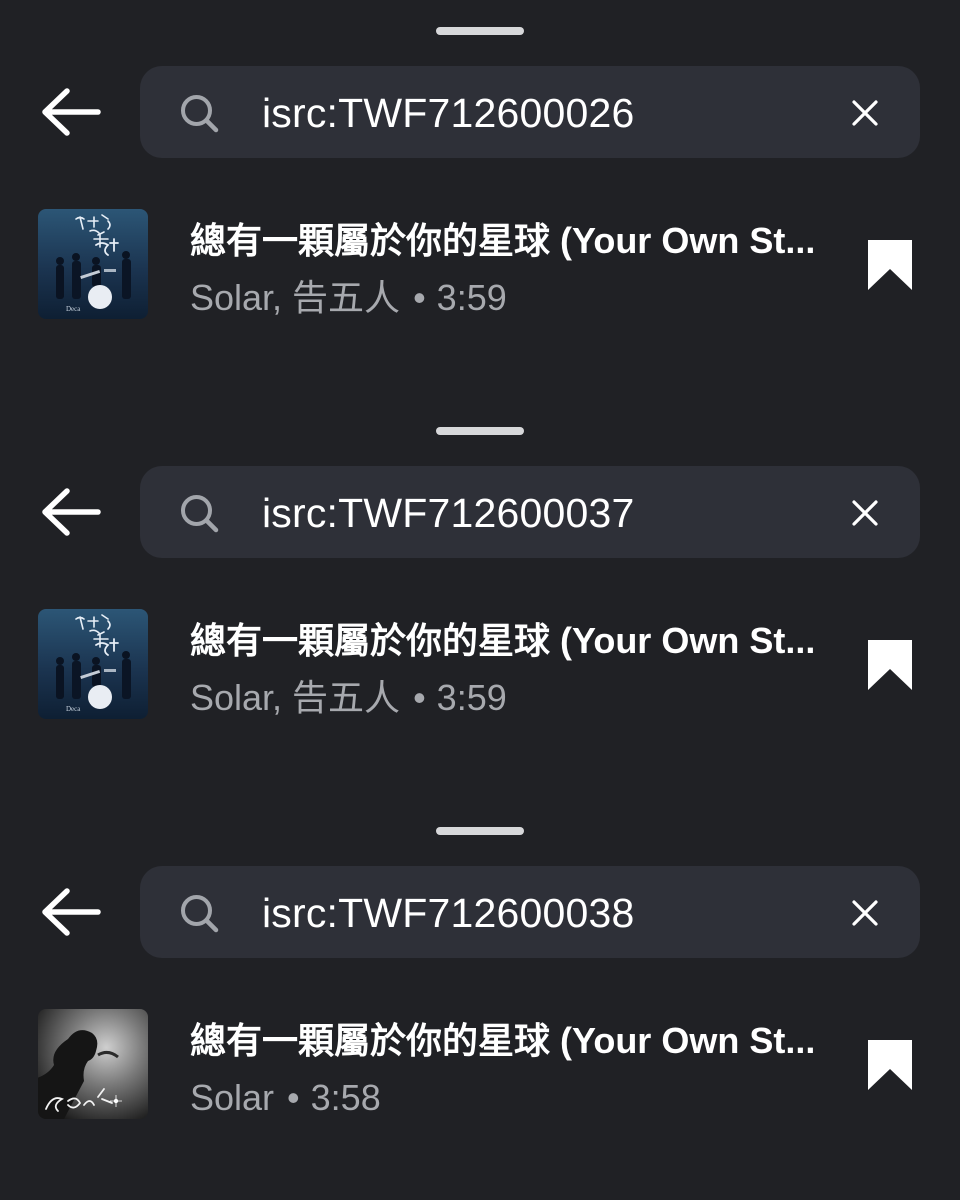 This screenshot has height=1200, width=960. What do you see at coordinates (448, 113) in the screenshot?
I see `search-input-value: isrc:TWF712600026` at bounding box center [448, 113].